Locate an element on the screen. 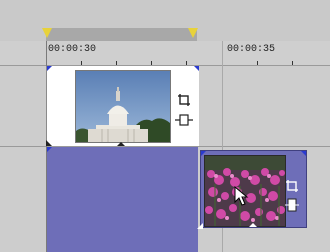 The image size is (330, 252). timecode-label-next: 00:00:35 is located at coordinates (251, 49).